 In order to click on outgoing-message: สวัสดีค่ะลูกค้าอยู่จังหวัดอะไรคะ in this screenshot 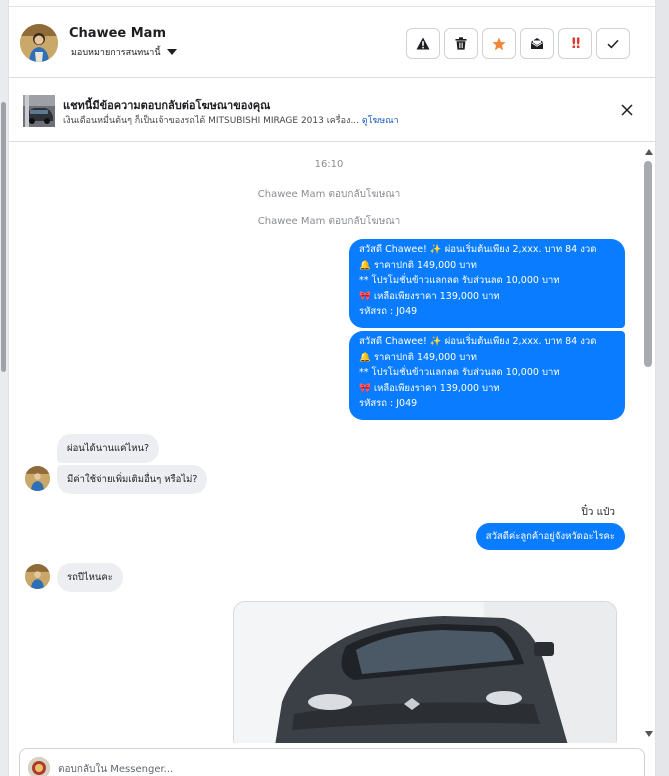, I will do `click(550, 536)`.